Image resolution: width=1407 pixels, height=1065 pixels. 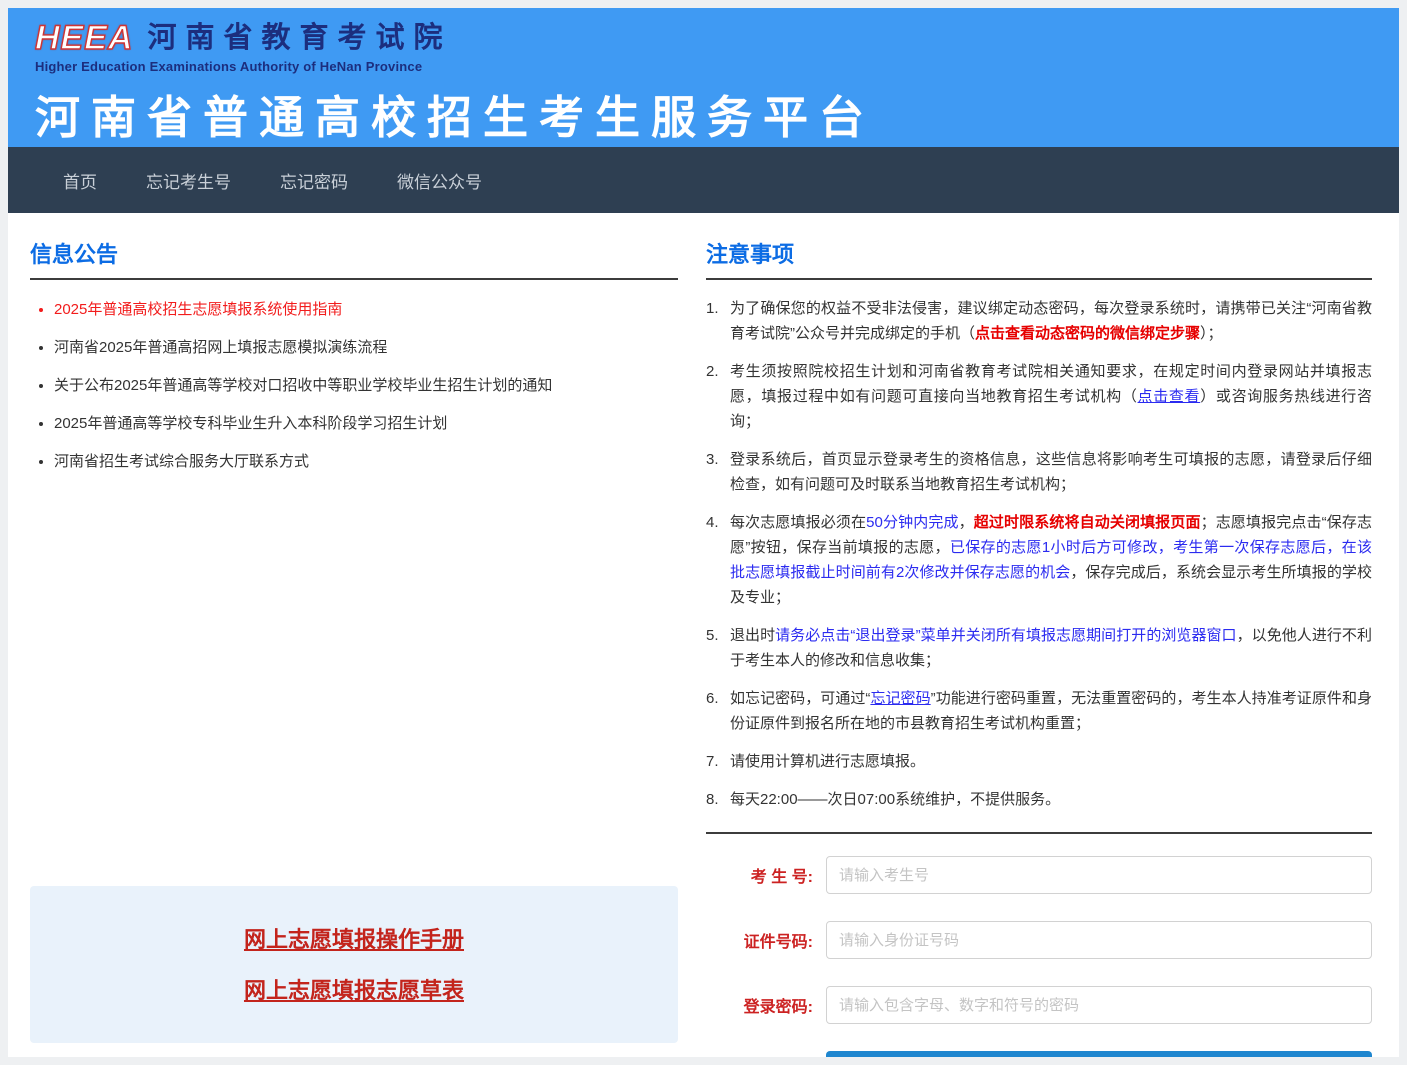 What do you see at coordinates (1039, 279) in the screenshot?
I see `notices-rule` at bounding box center [1039, 279].